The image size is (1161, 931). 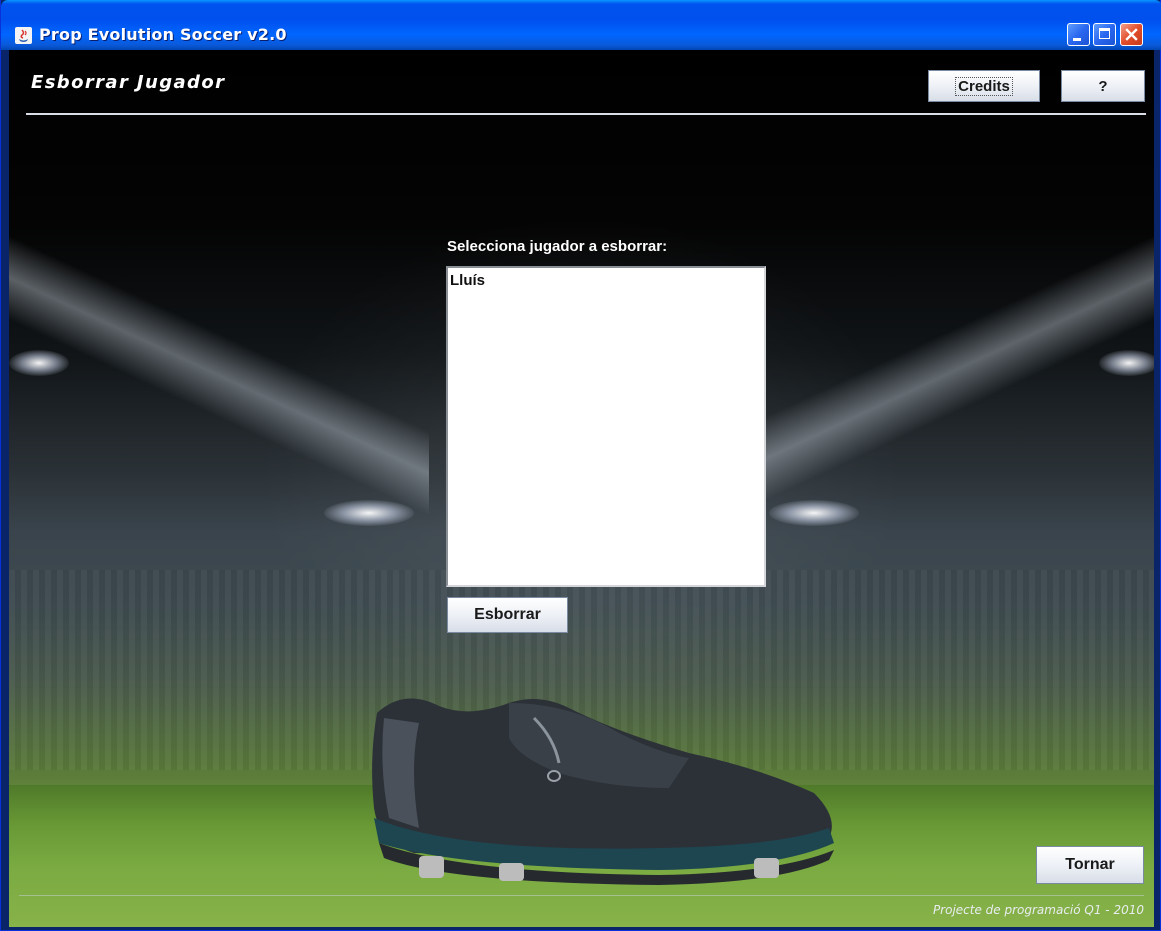 What do you see at coordinates (1104, 34) in the screenshot?
I see `maximize-icon` at bounding box center [1104, 34].